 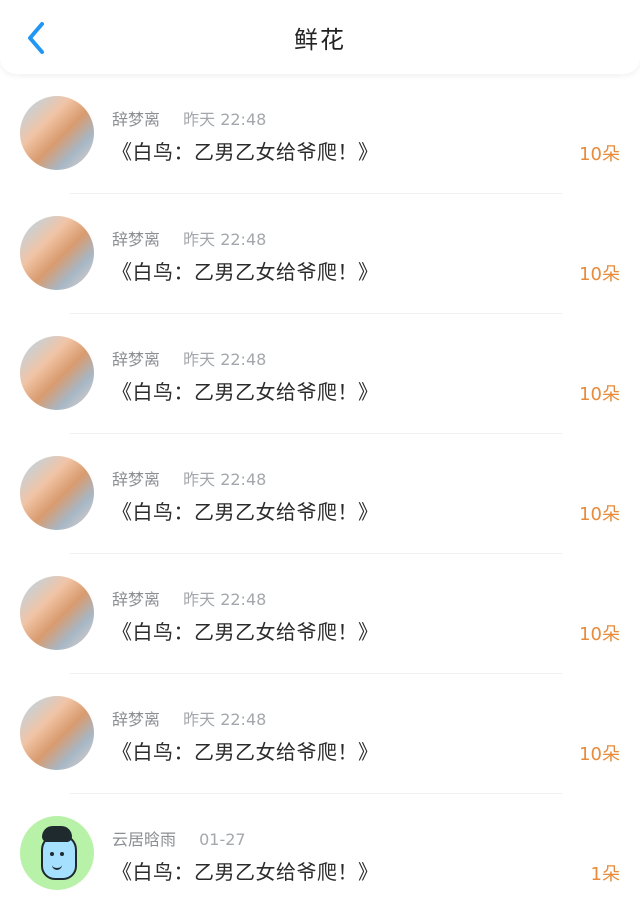 I want to click on page-title: 鲜花, so click(x=320, y=40).